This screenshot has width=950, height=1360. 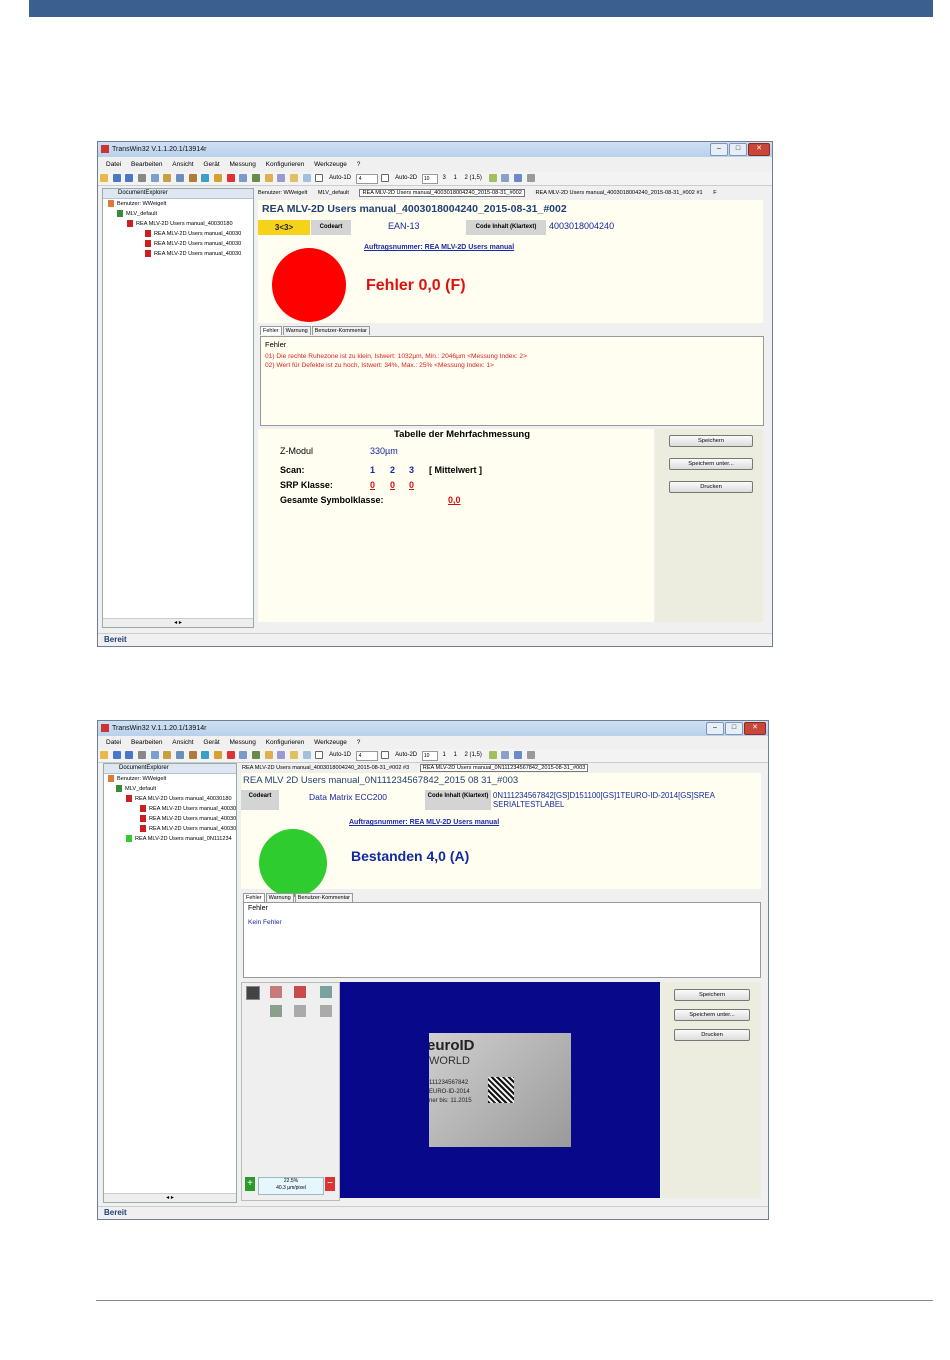 I want to click on menu-help: ?, so click(x=359, y=742).